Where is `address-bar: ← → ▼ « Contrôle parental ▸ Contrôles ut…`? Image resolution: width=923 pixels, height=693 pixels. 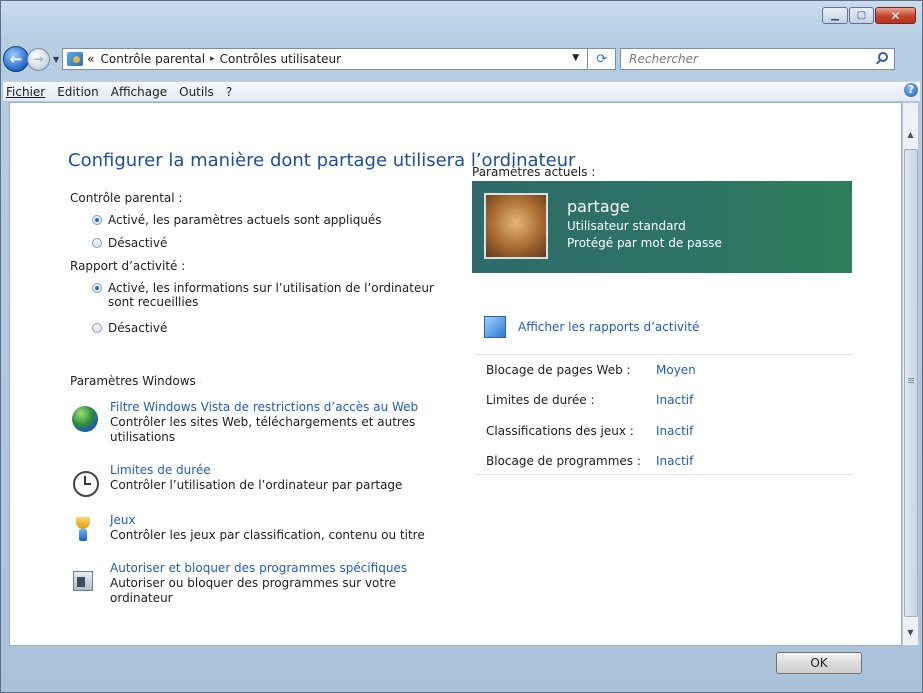 address-bar: ← → ▼ « Contrôle parental ▸ Contrôles ut… is located at coordinates (461, 59).